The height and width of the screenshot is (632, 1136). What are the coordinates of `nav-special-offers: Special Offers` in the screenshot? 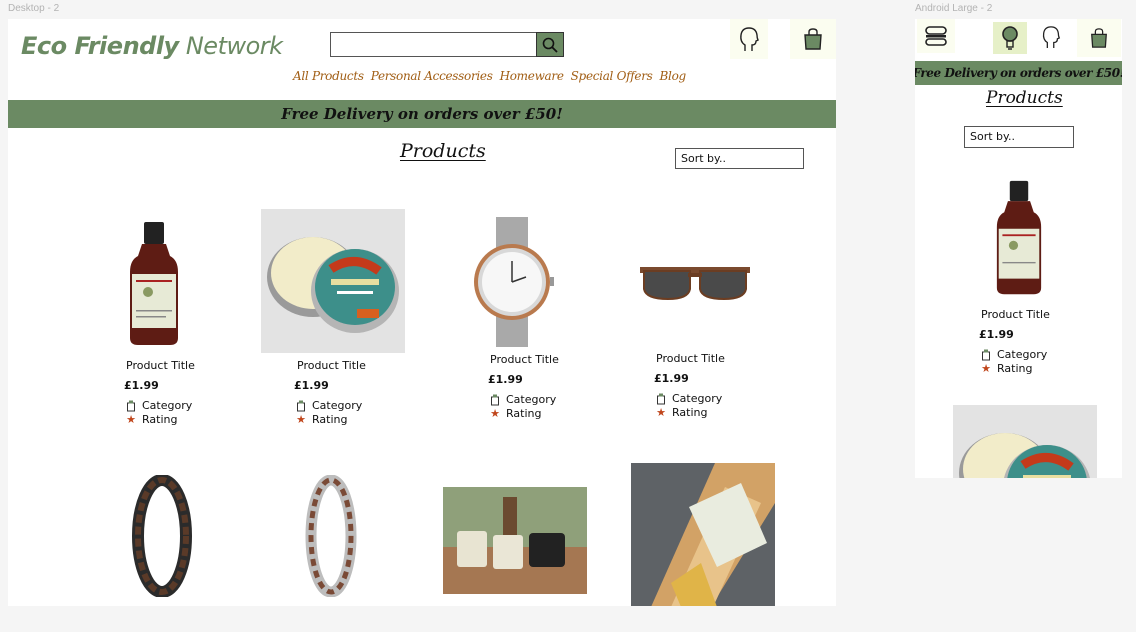 It's located at (612, 76).